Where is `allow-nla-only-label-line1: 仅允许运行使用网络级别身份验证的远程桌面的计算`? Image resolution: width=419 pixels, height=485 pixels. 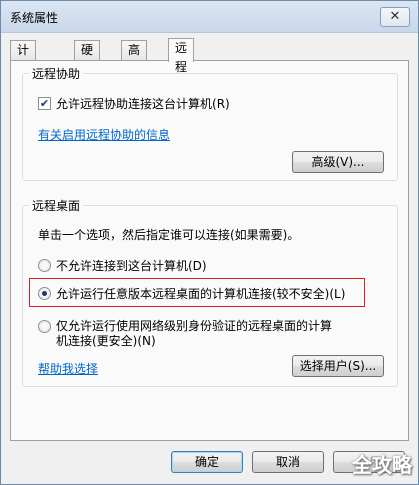 allow-nla-only-label-line1: 仅允许运行使用网络级别身份验证的远程桌面的计算 is located at coordinates (194, 326).